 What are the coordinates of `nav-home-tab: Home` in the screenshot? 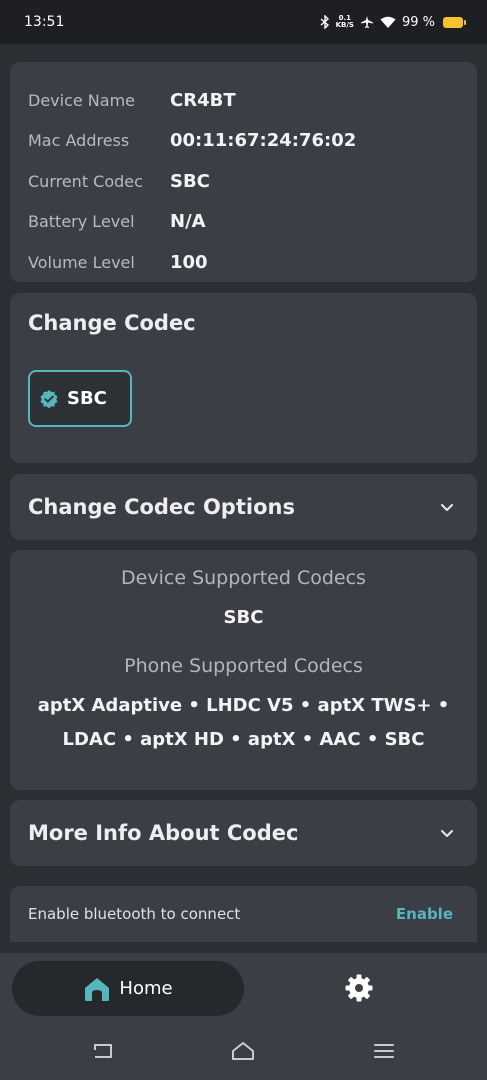 It's located at (128, 988).